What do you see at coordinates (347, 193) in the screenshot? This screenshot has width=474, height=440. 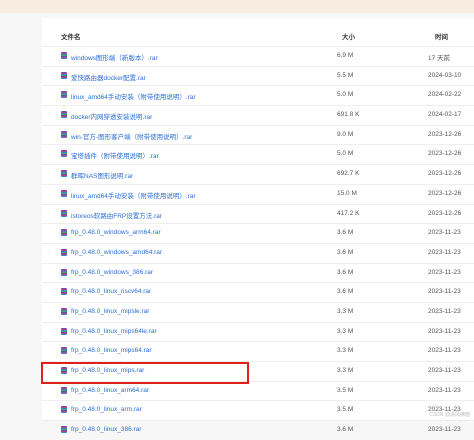 I see `file-size: 15.0 M` at bounding box center [347, 193].